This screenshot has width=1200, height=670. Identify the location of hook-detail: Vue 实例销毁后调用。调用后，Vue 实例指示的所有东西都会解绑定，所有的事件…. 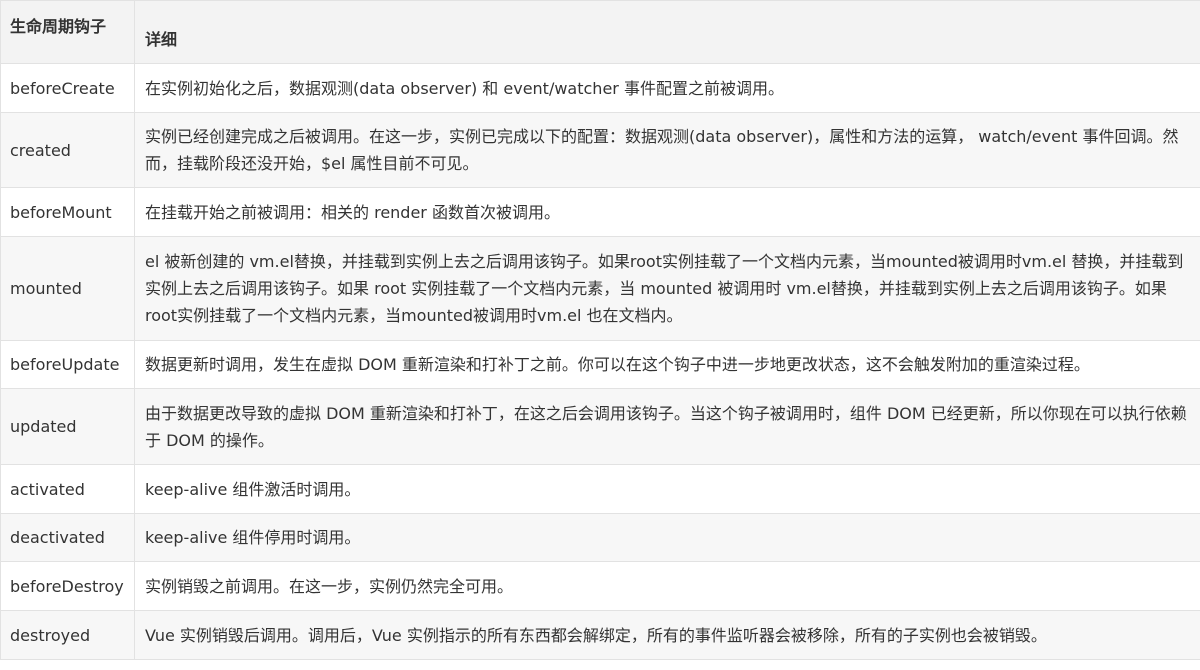
(667, 635).